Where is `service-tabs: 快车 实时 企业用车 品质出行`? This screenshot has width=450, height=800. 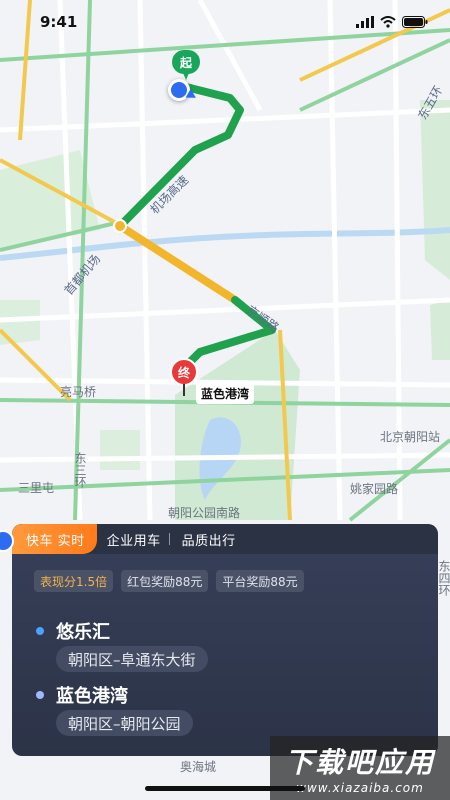 service-tabs: 快车 实时 企业用车 品质出行 is located at coordinates (225, 539).